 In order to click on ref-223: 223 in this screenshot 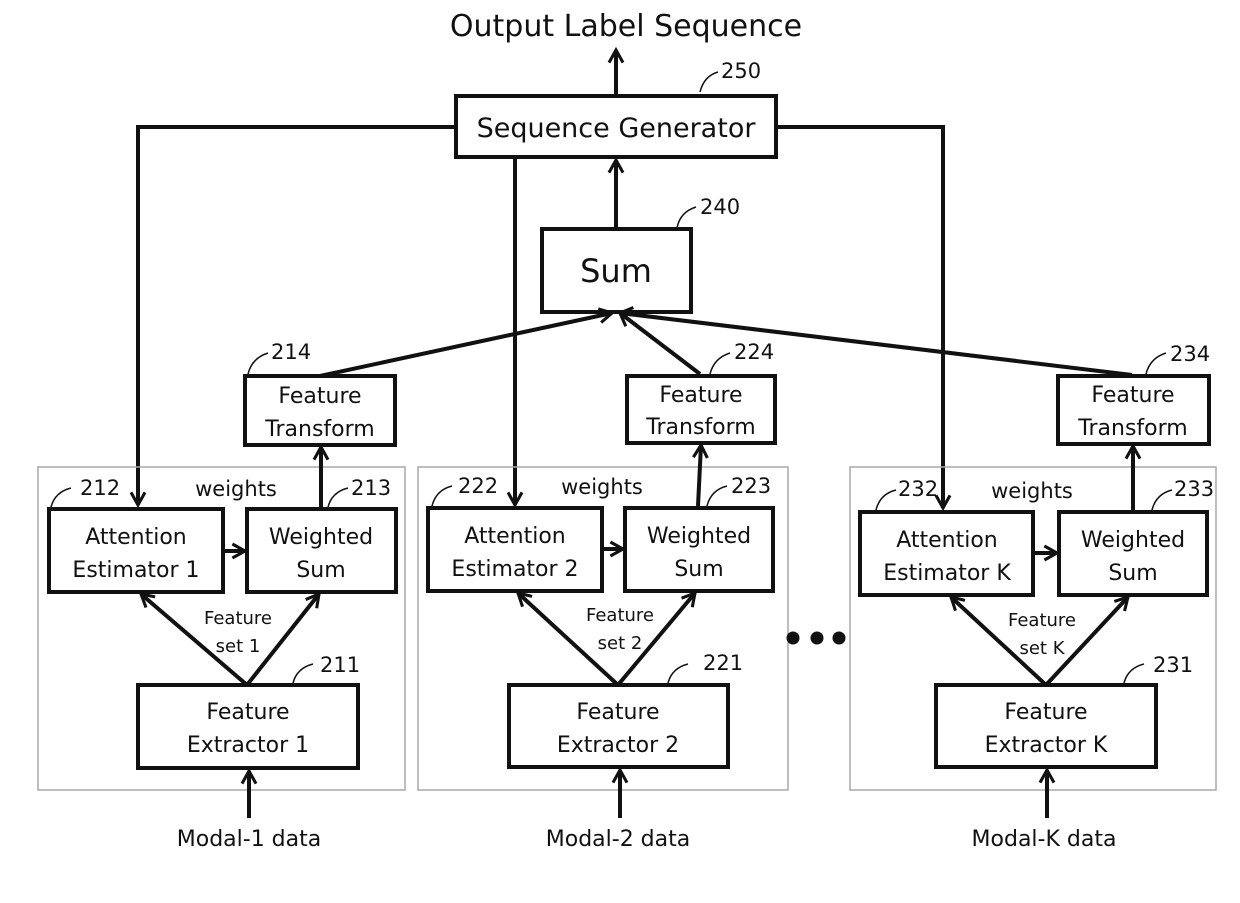, I will do `click(751, 486)`.